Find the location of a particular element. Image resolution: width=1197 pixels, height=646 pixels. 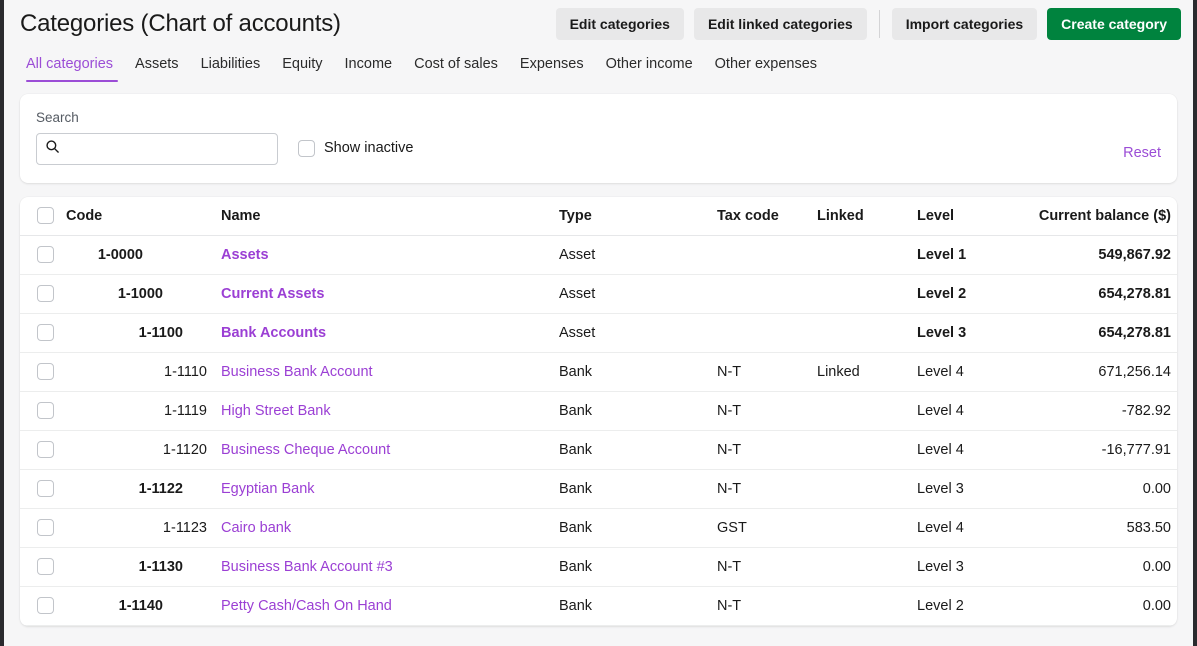

cell-name: Egyptian Bank is located at coordinates (390, 488).